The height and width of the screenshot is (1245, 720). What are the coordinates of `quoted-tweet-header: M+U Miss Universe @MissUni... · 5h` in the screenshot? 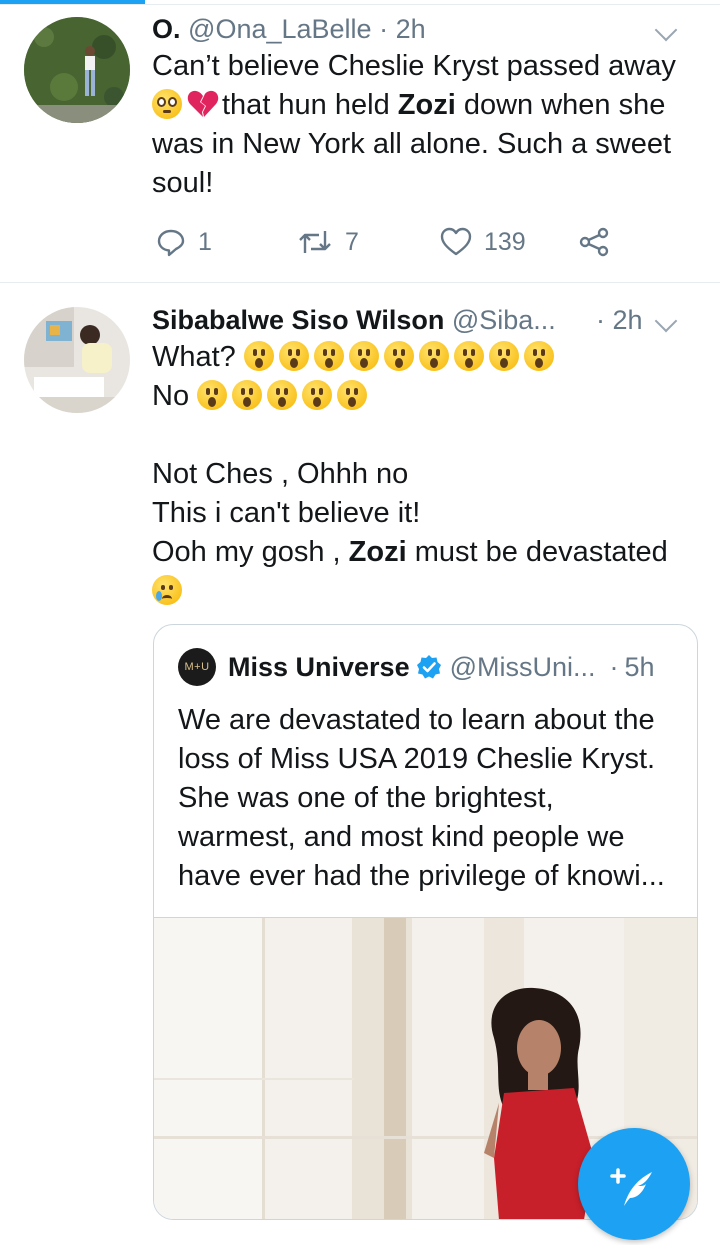 It's located at (416, 667).